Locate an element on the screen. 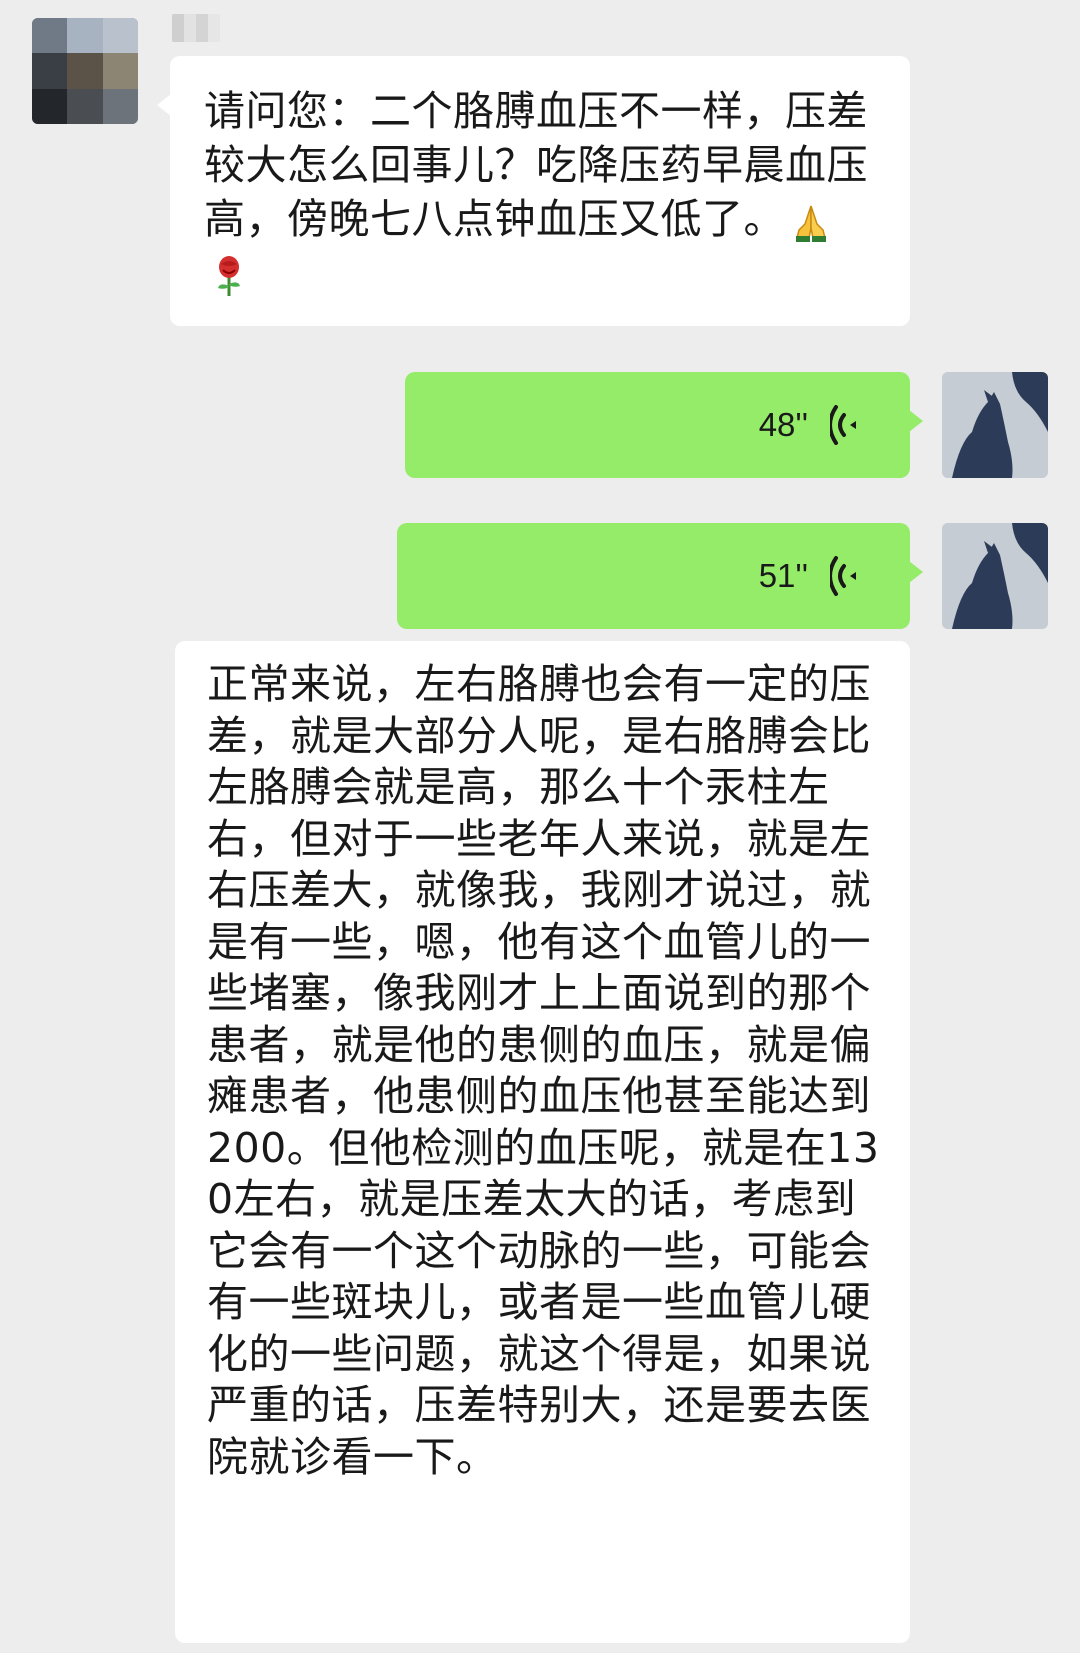 Image resolution: width=1080 pixels, height=1653 pixels. voice-duration: 51'' is located at coordinates (783, 575).